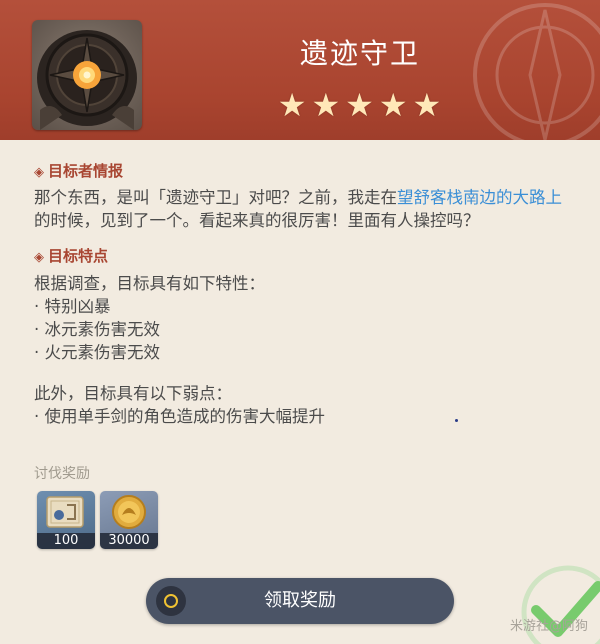  I want to click on boss-portrait, so click(87, 75).